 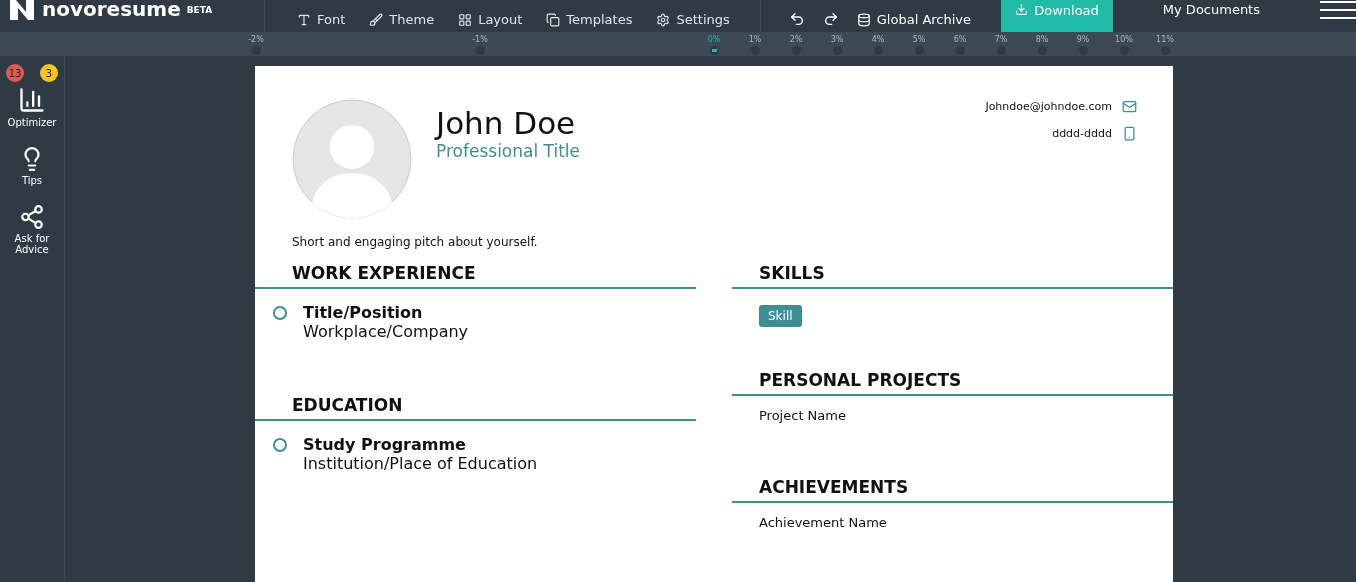 I want to click on entry-title: Title/Position, so click(x=363, y=312).